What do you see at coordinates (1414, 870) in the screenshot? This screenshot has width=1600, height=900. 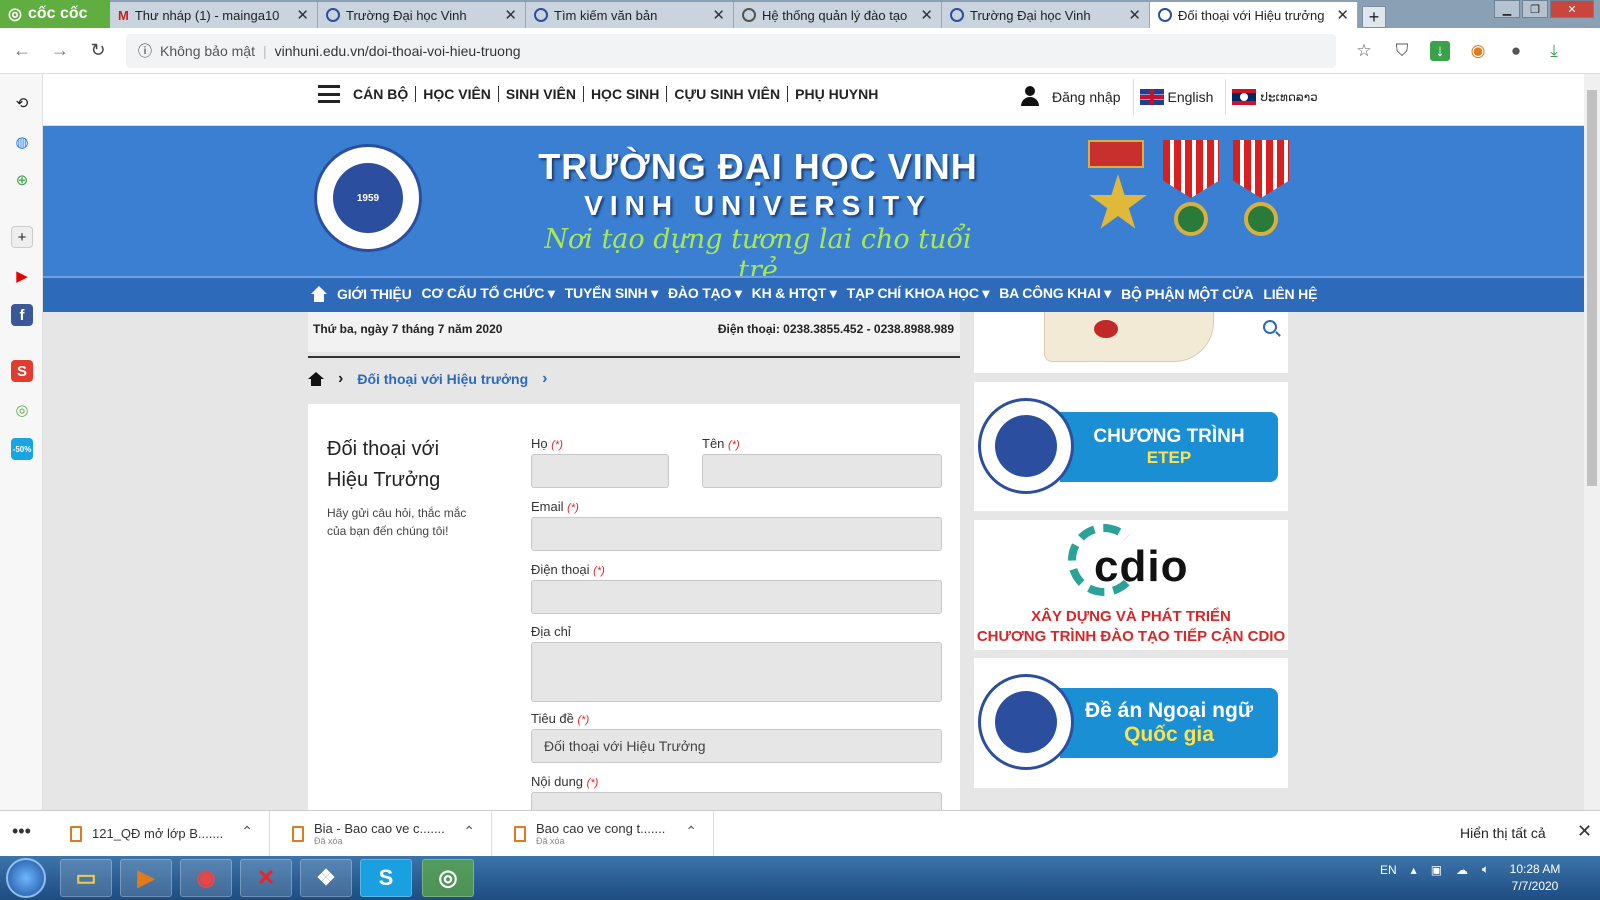 I see `tray-expand-icon: ▴` at bounding box center [1414, 870].